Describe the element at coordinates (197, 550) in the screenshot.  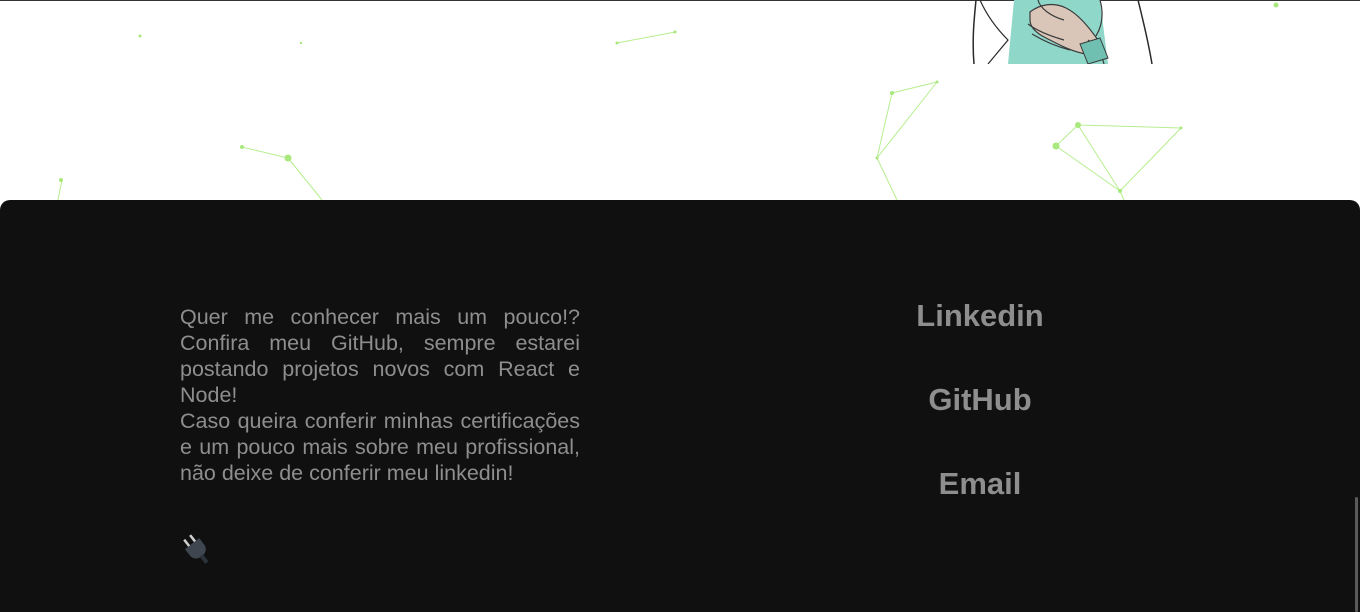
I see `plug-icon` at that location.